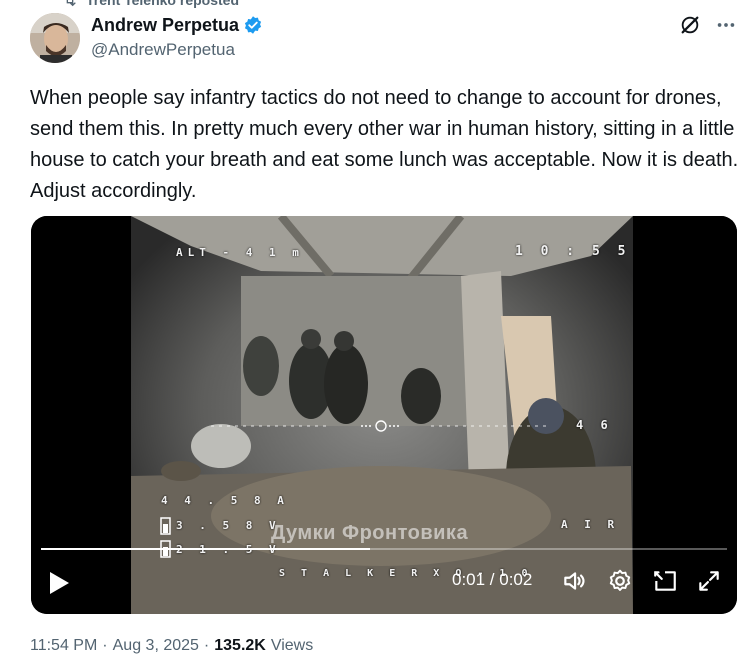  What do you see at coordinates (573, 251) in the screenshot?
I see `hud-clock: 1 0 : 5 5` at bounding box center [573, 251].